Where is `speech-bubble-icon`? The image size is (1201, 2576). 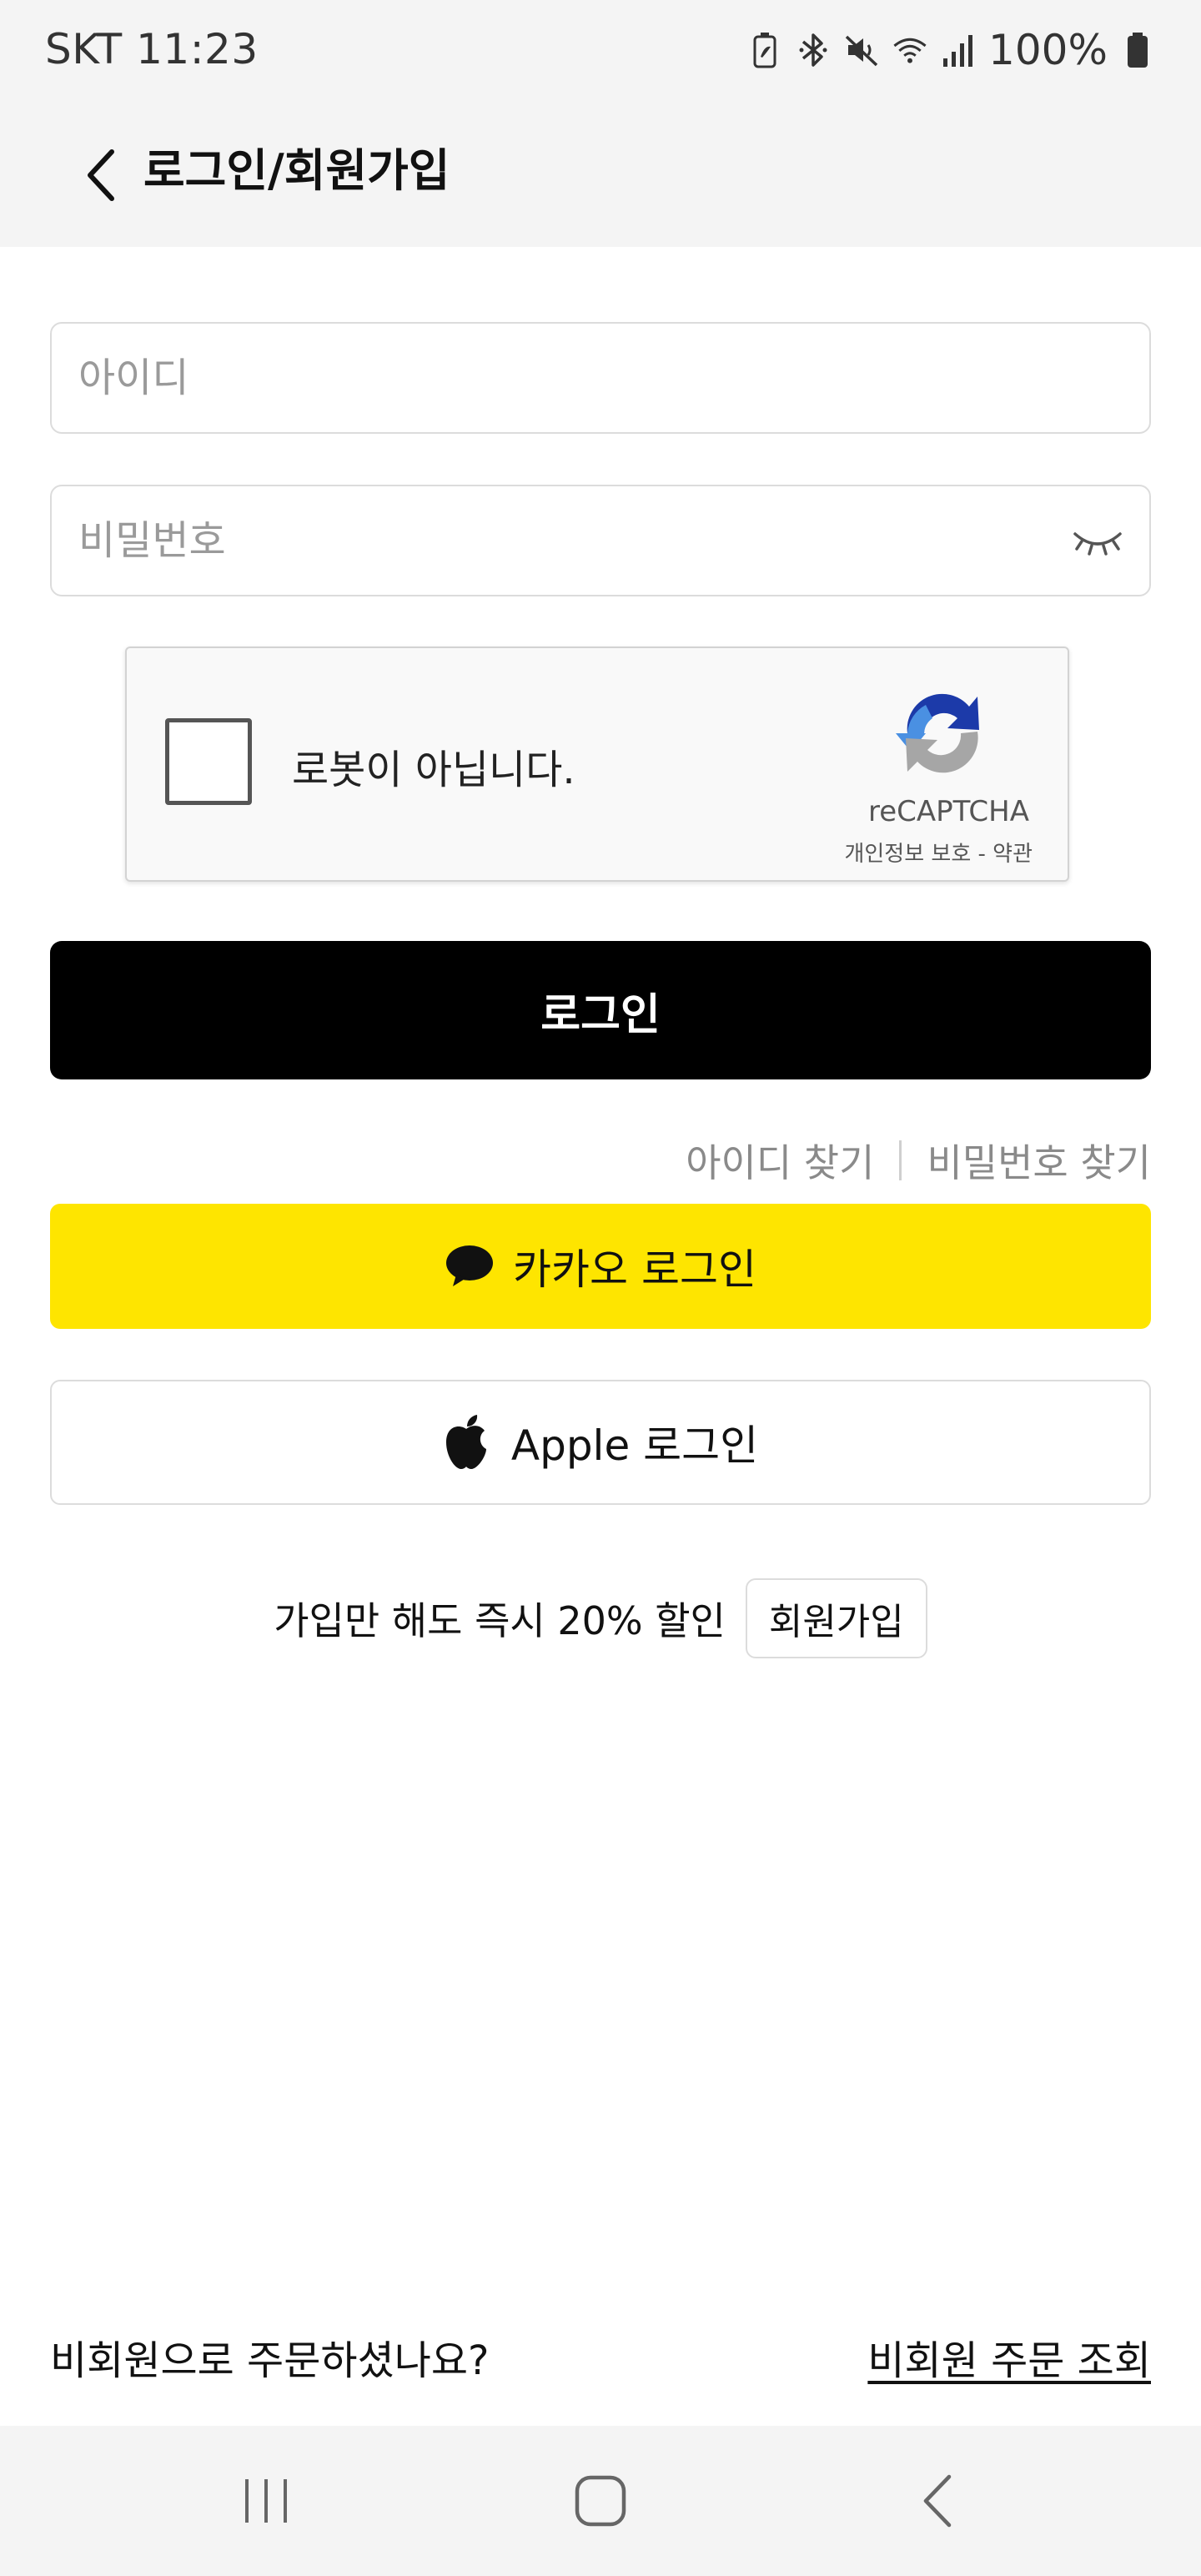 speech-bubble-icon is located at coordinates (470, 1265).